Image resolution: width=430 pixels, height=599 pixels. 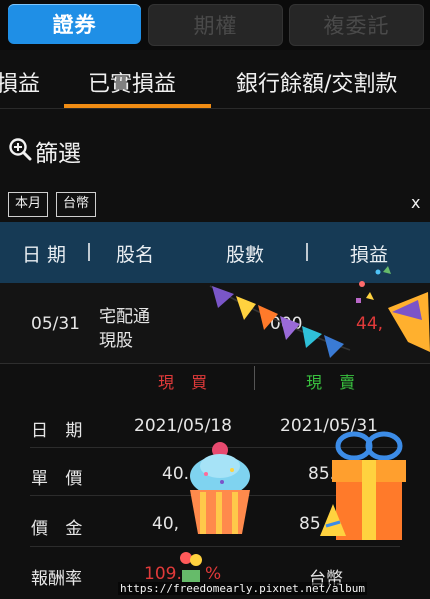 What do you see at coordinates (245, 255) in the screenshot?
I see `header-shares: 股數` at bounding box center [245, 255].